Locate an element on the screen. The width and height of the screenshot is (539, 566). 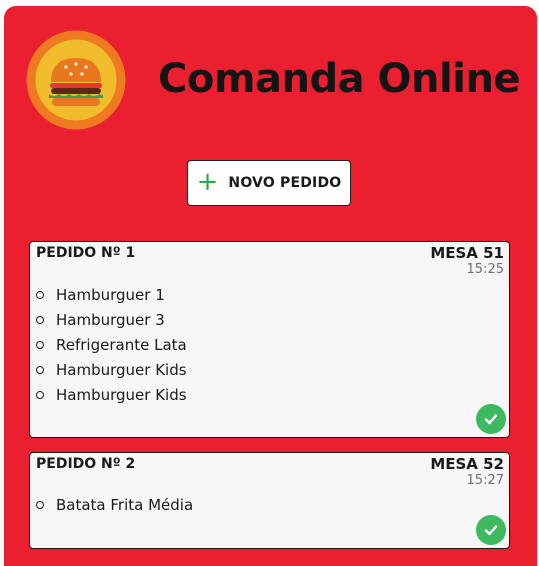
hamburger-logo-icon is located at coordinates (76, 80).